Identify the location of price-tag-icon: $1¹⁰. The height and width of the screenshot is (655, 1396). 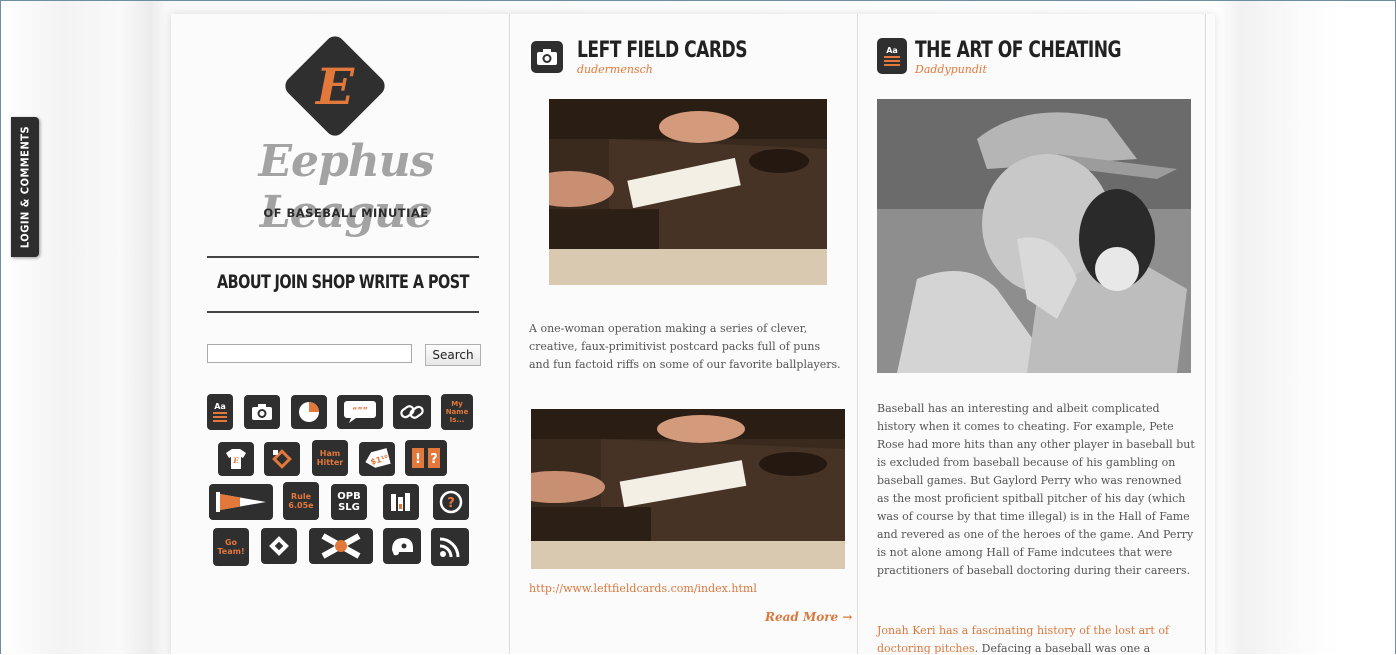
(377, 459).